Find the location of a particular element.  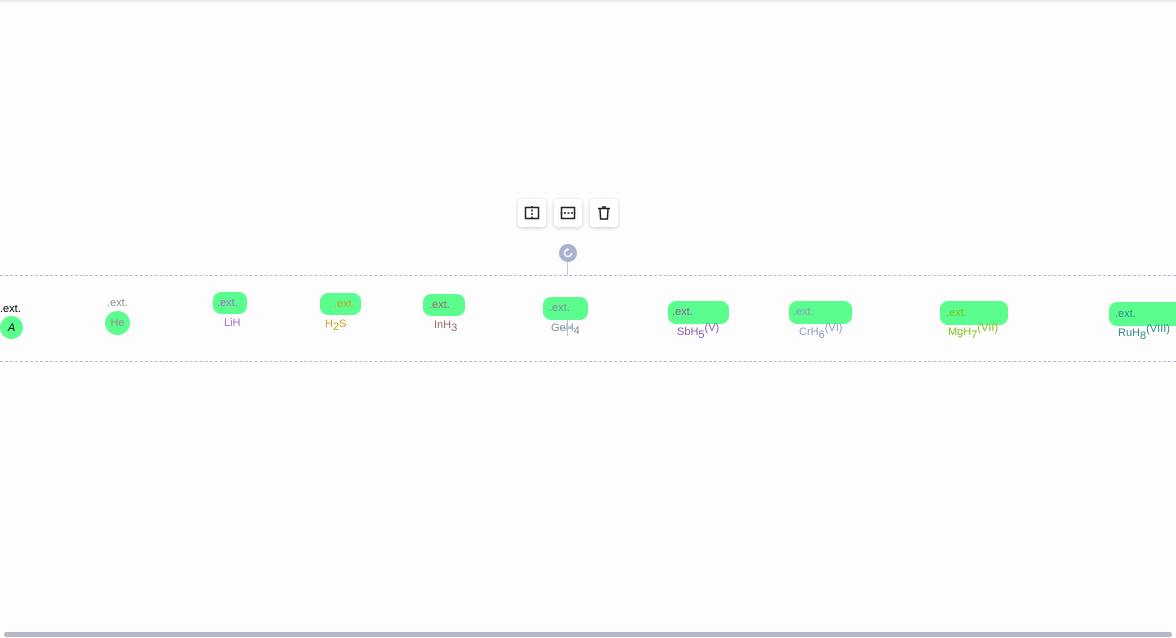

formula-superscript: (VI) is located at coordinates (833, 328).